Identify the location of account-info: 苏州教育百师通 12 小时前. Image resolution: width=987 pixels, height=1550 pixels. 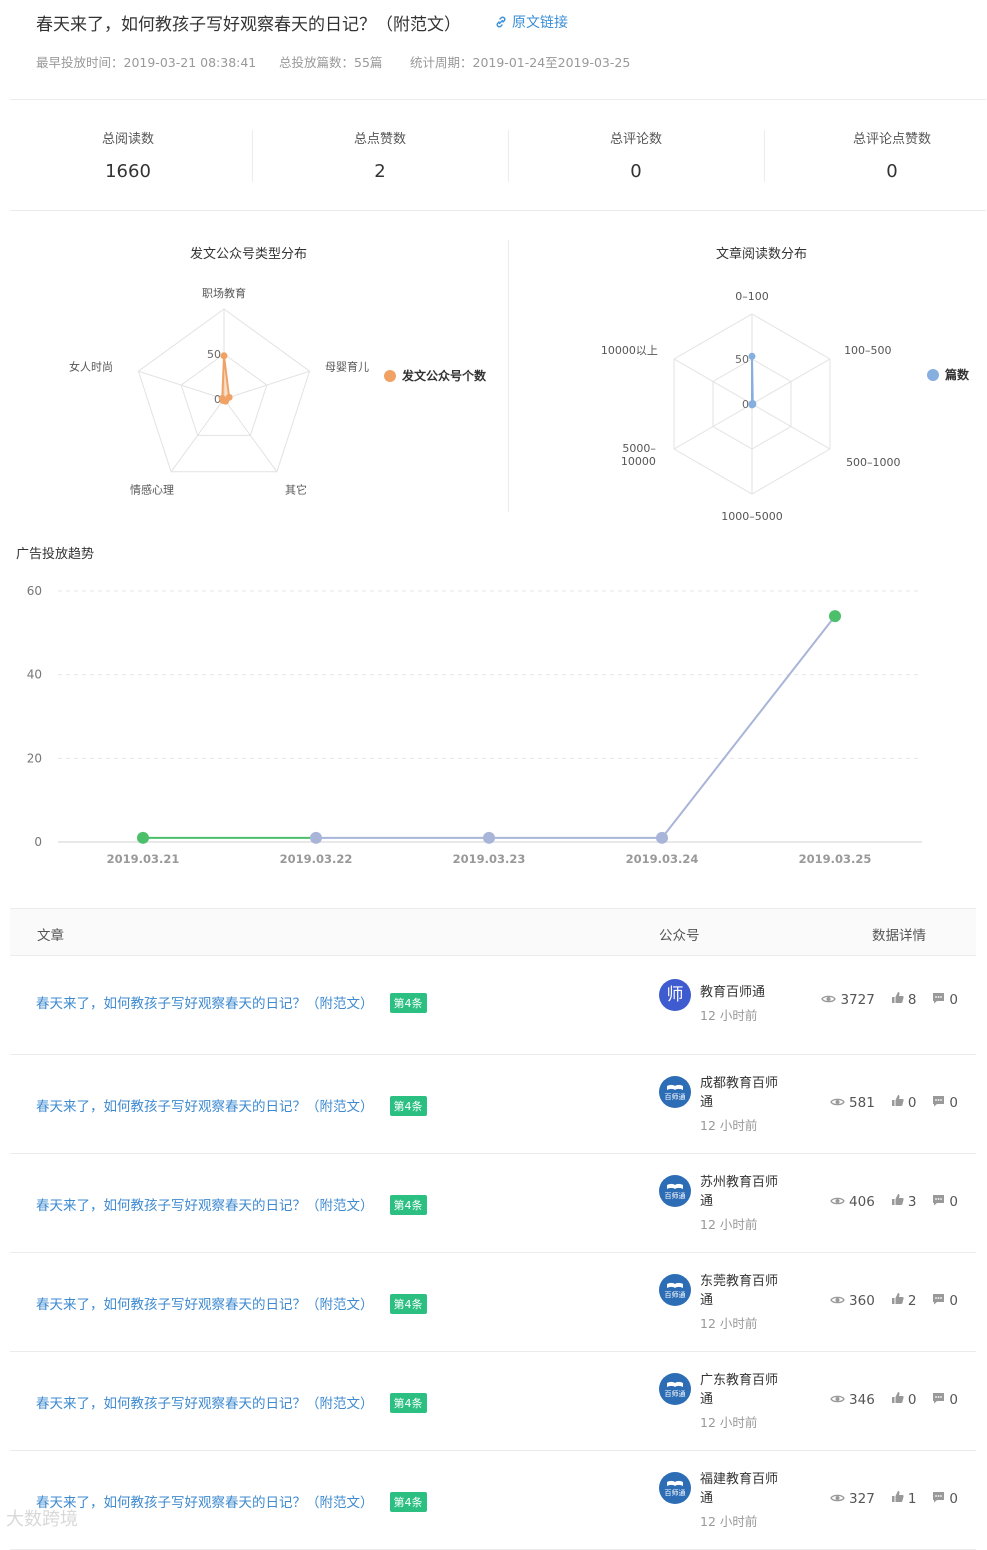
(745, 1203).